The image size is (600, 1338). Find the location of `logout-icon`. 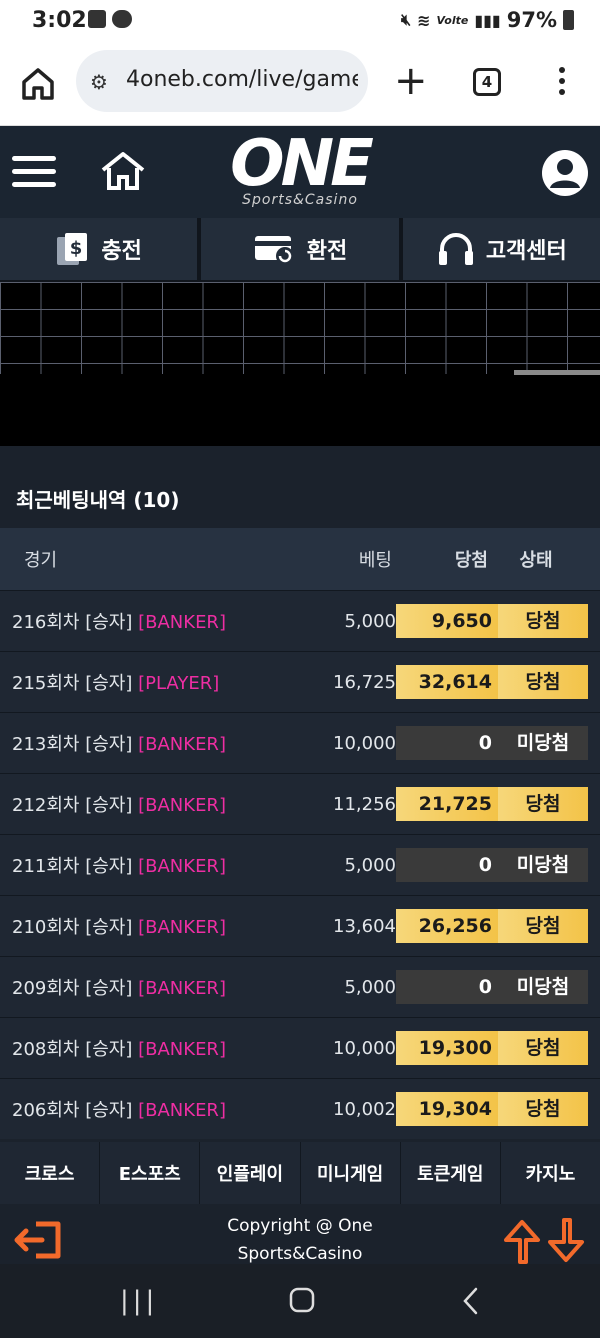

logout-icon is located at coordinates (38, 1240).